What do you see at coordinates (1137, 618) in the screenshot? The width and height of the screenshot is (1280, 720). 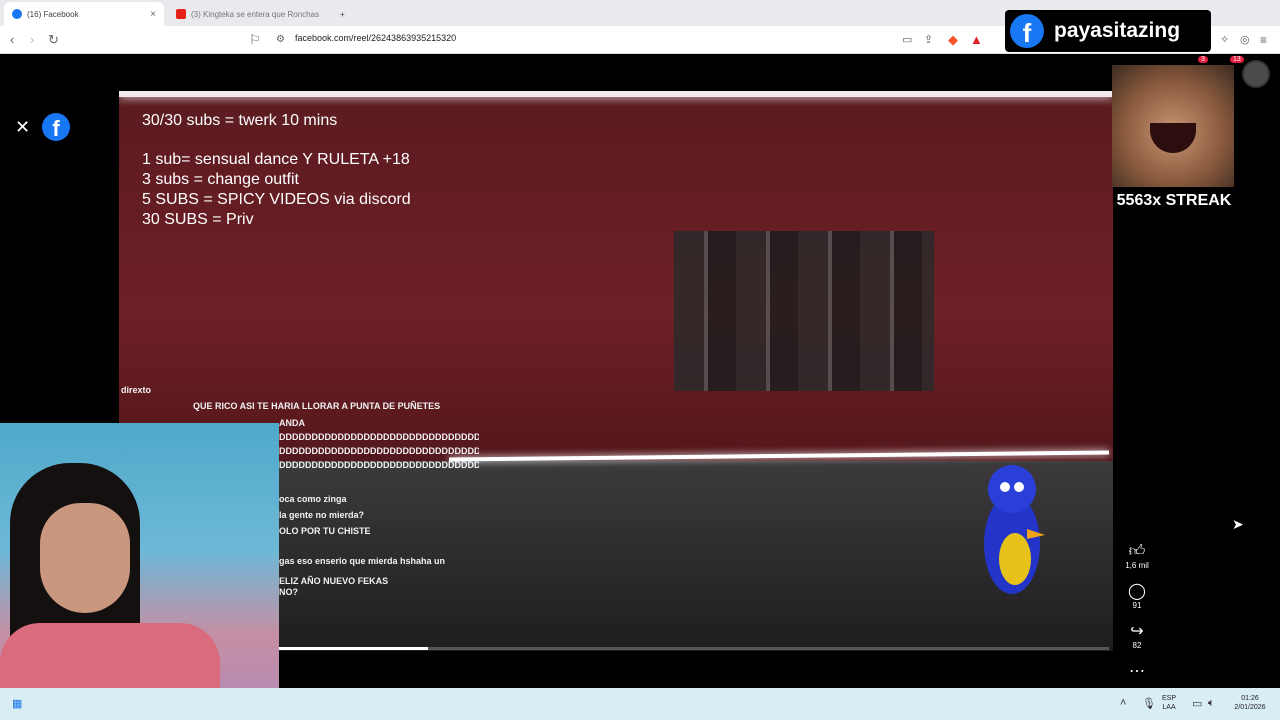 I see `reel-actions: 👍︎ 1,6 mil ◯ 91 ↪ 82 ⋯` at bounding box center [1137, 618].